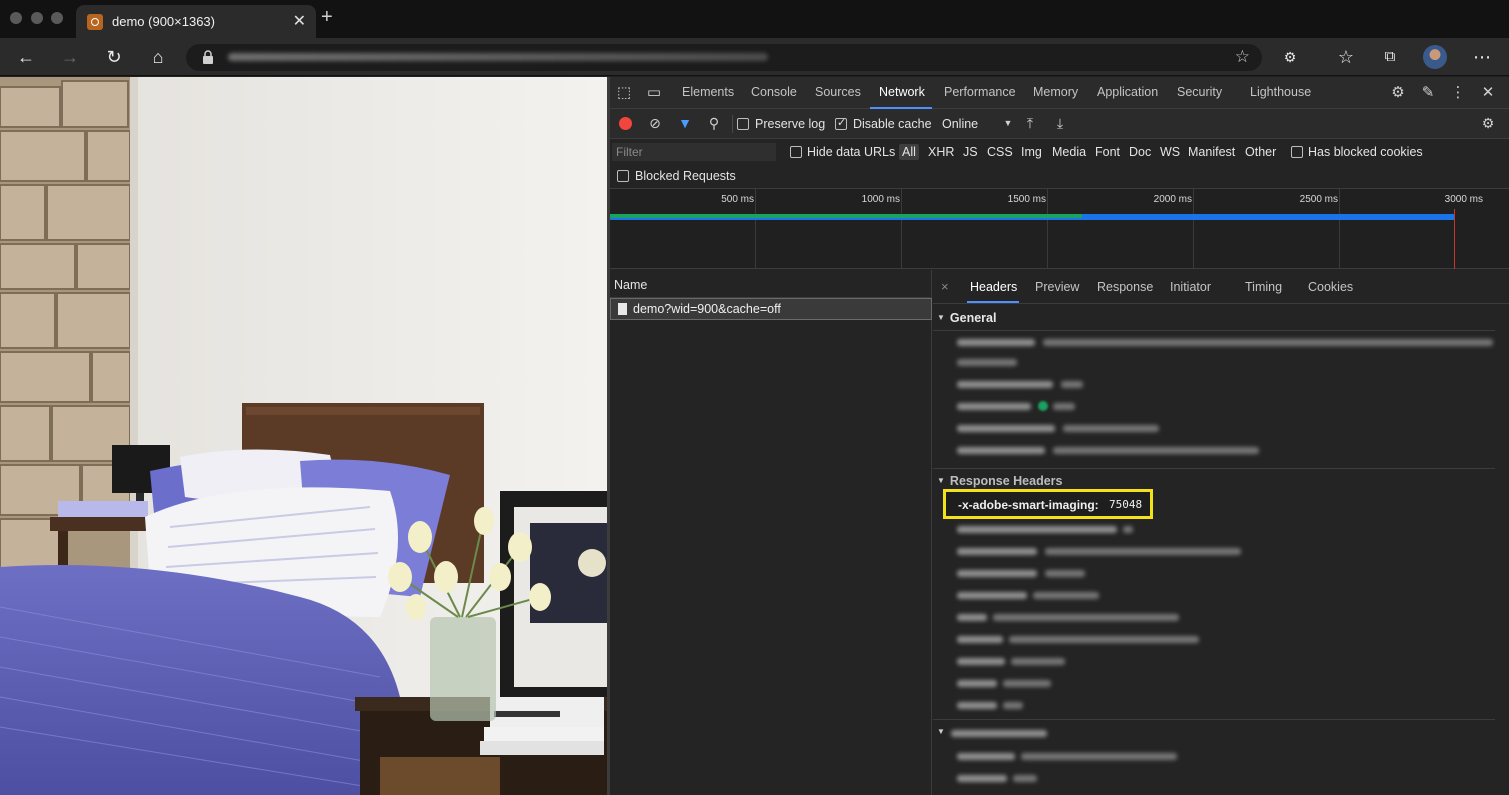 The width and height of the screenshot is (1509, 795). Describe the element at coordinates (980, 92) in the screenshot. I see `tab-performance: Performance` at that location.